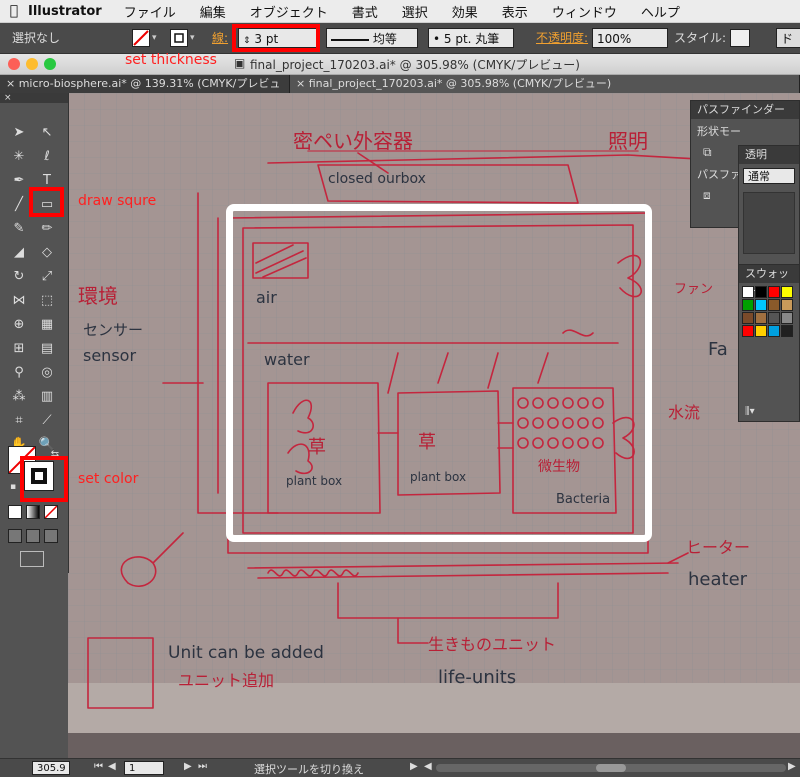 The height and width of the screenshot is (777, 800). I want to click on swatches-panel-title: スウォッチ, so click(769, 281).